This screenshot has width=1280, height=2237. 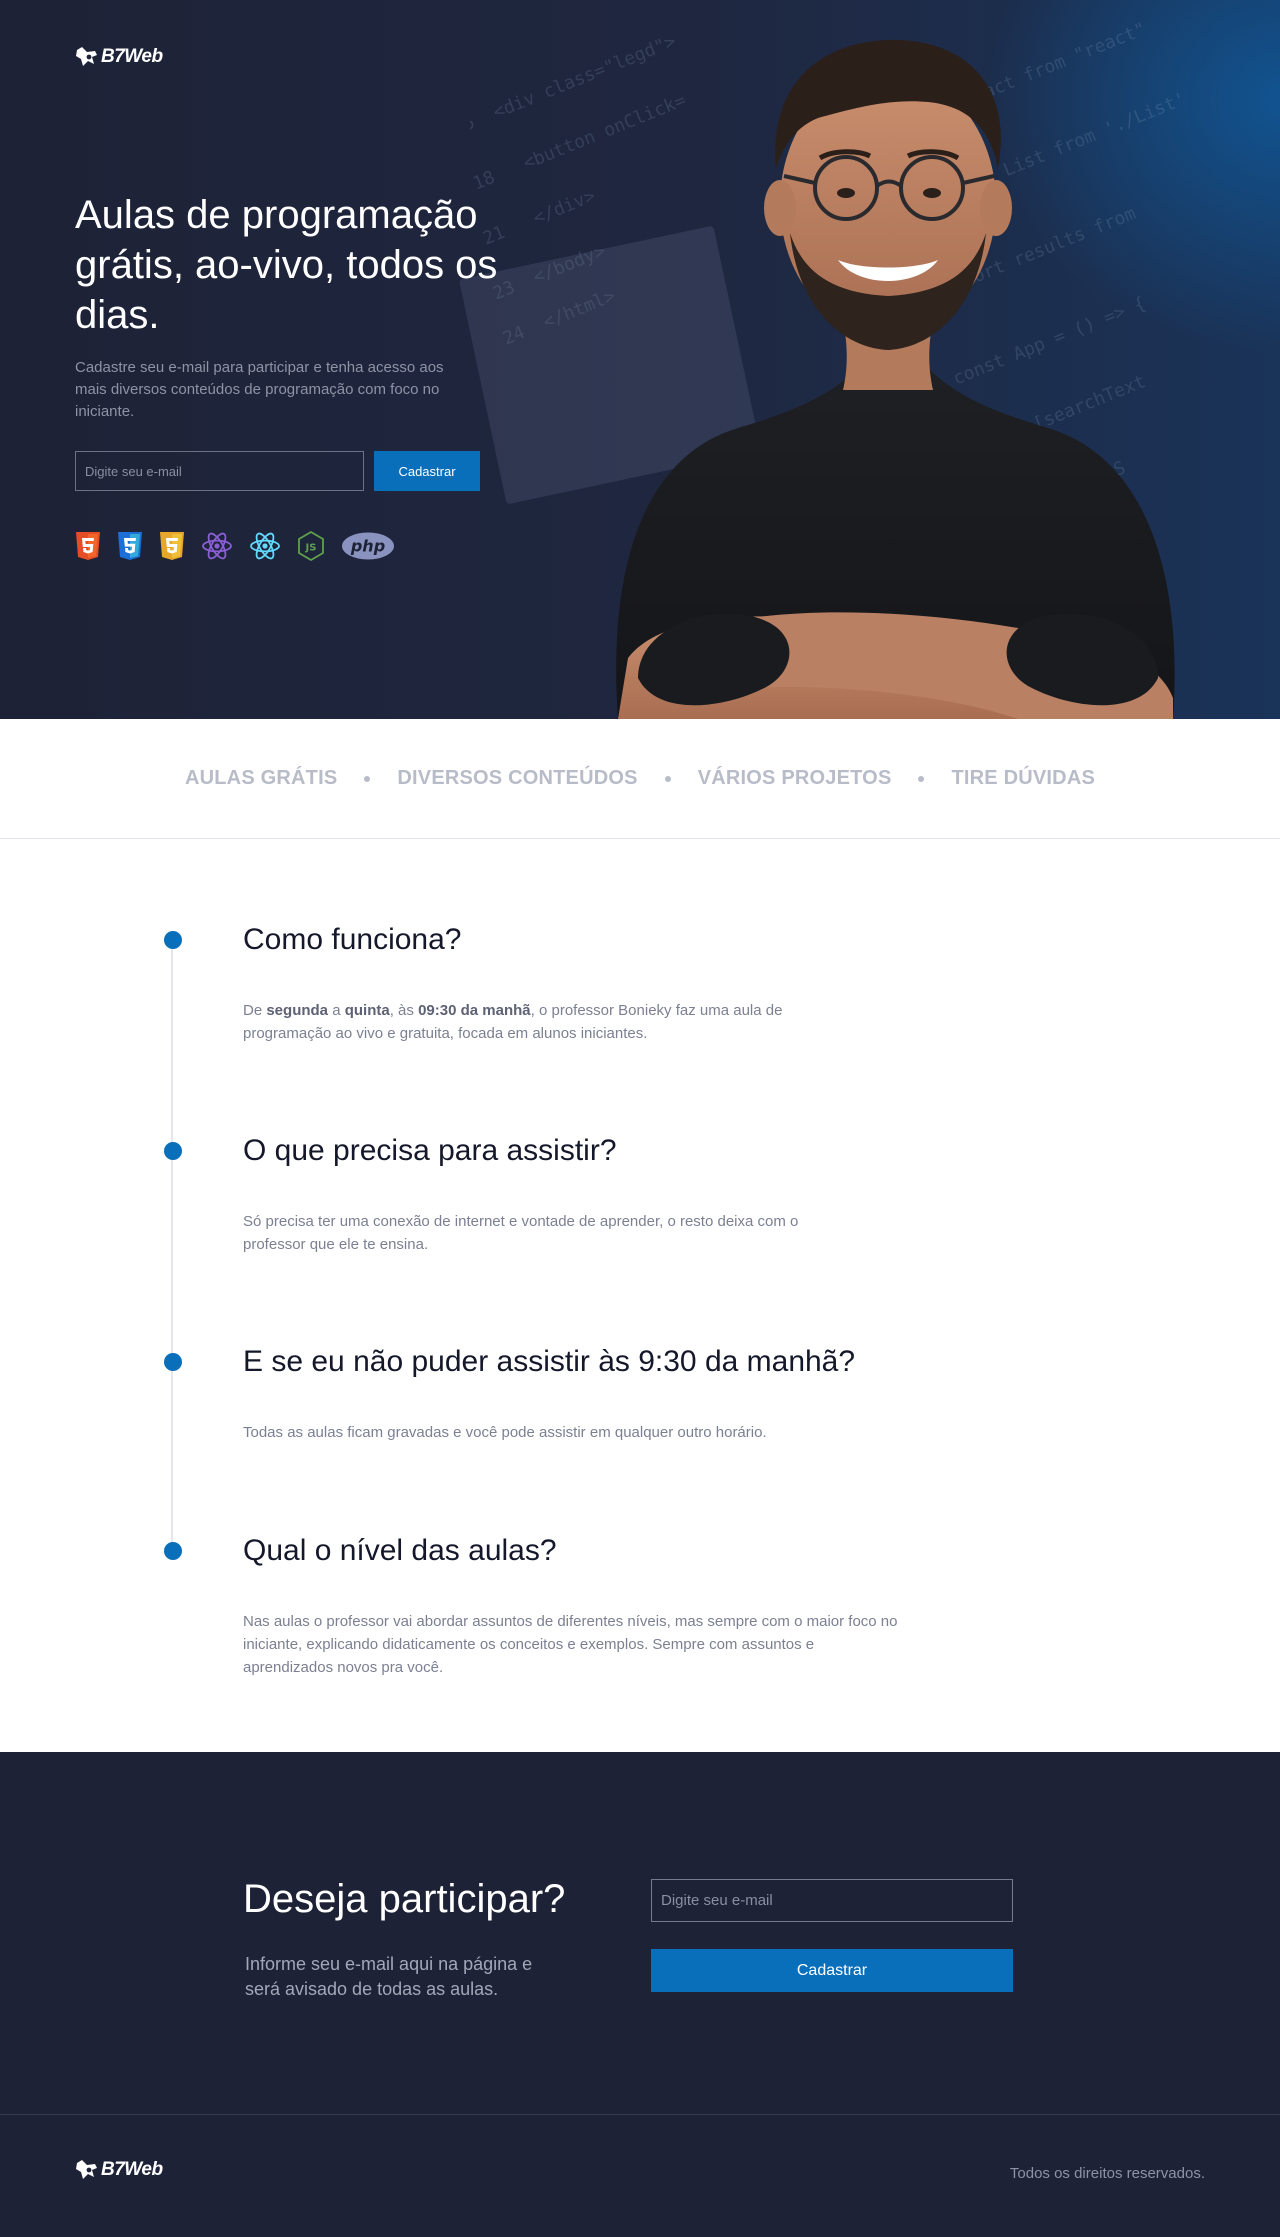 I want to click on redux-icon, so click(x=217, y=546).